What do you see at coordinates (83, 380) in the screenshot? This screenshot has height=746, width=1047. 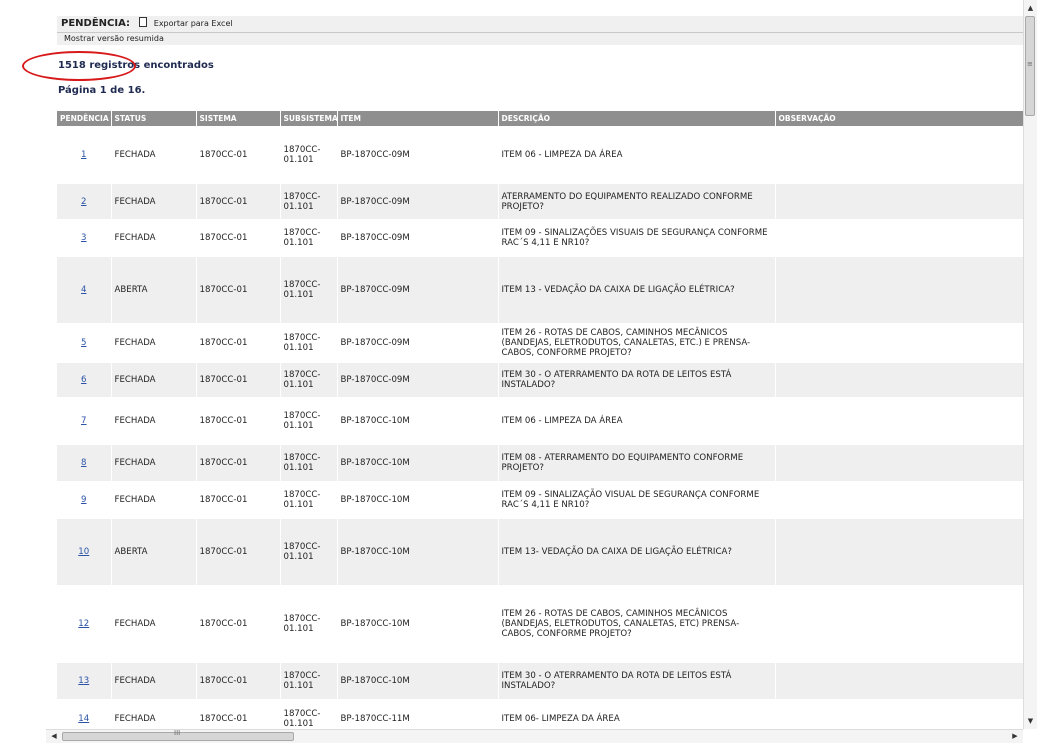 I see `pendencia-link: 6` at bounding box center [83, 380].